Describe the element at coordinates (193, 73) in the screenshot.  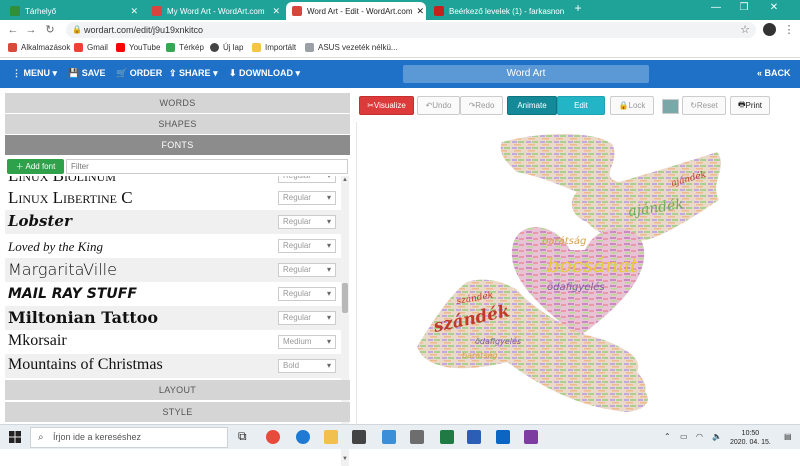
I see `share-button: ⇪ SHARE ▾` at that location.